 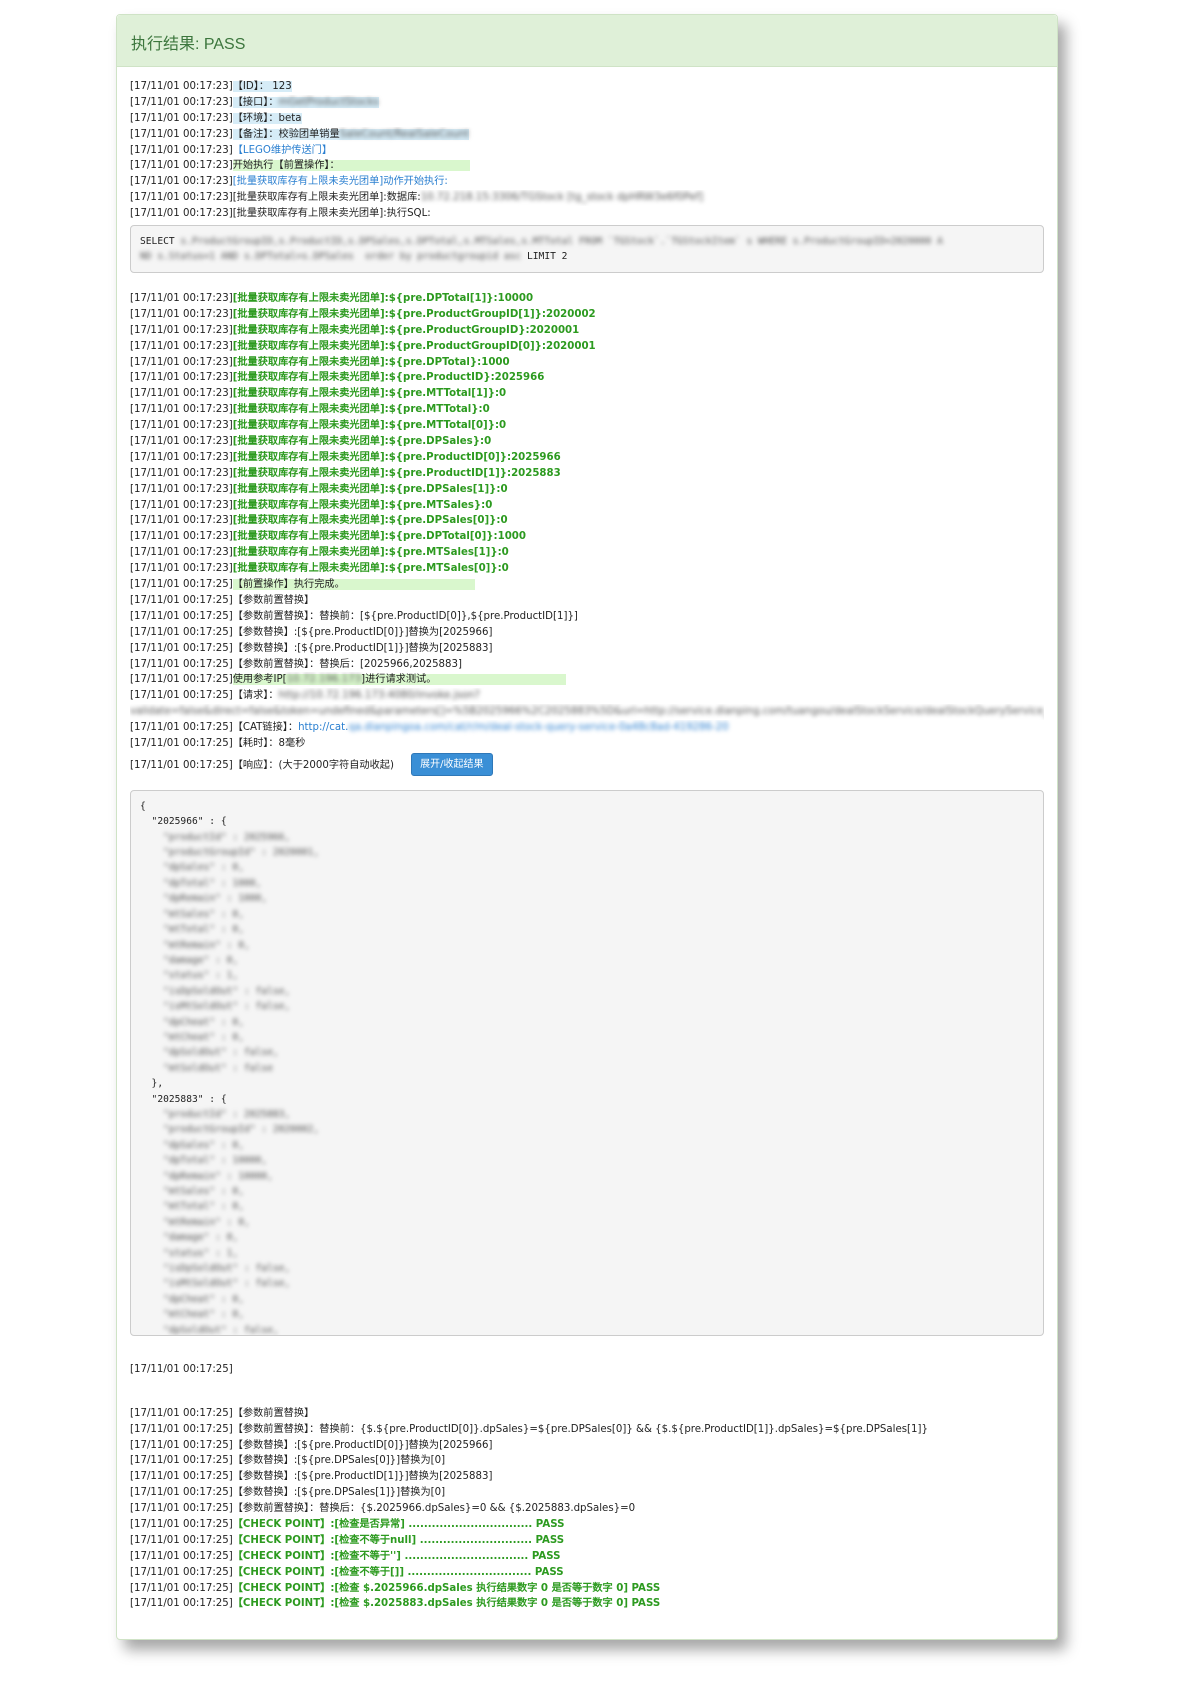 I want to click on redacted-json-field: "productGroupId" : 2020001,, so click(x=230, y=853).